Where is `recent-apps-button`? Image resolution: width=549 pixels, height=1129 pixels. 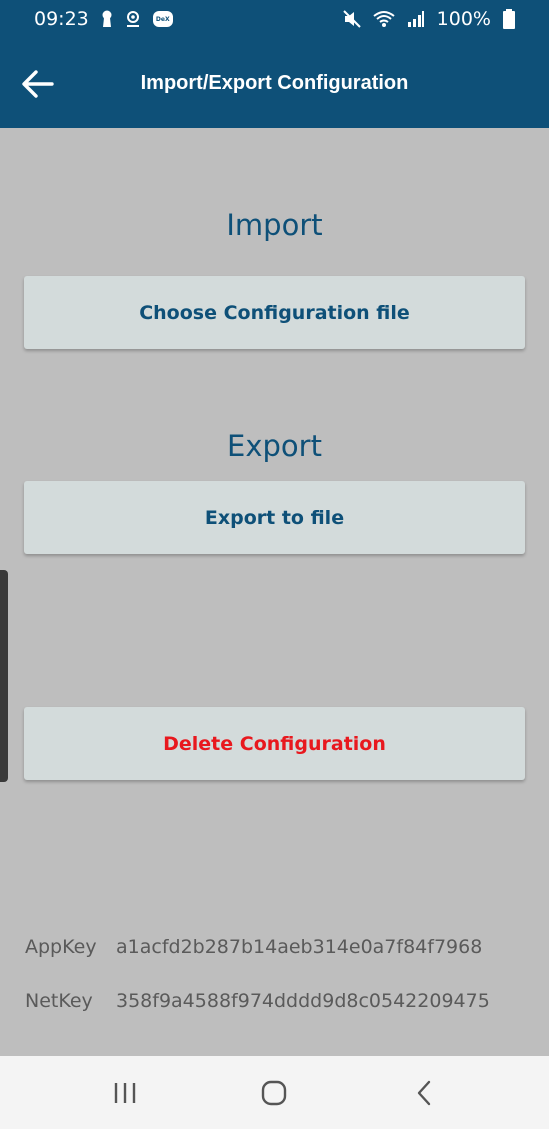
recent-apps-button is located at coordinates (125, 1093).